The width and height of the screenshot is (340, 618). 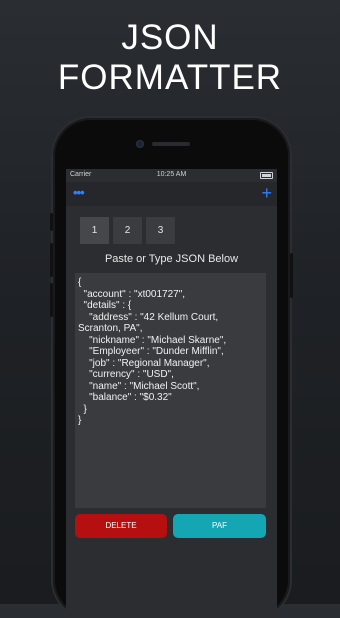 What do you see at coordinates (219, 526) in the screenshot?
I see `paf-button: PAF` at bounding box center [219, 526].